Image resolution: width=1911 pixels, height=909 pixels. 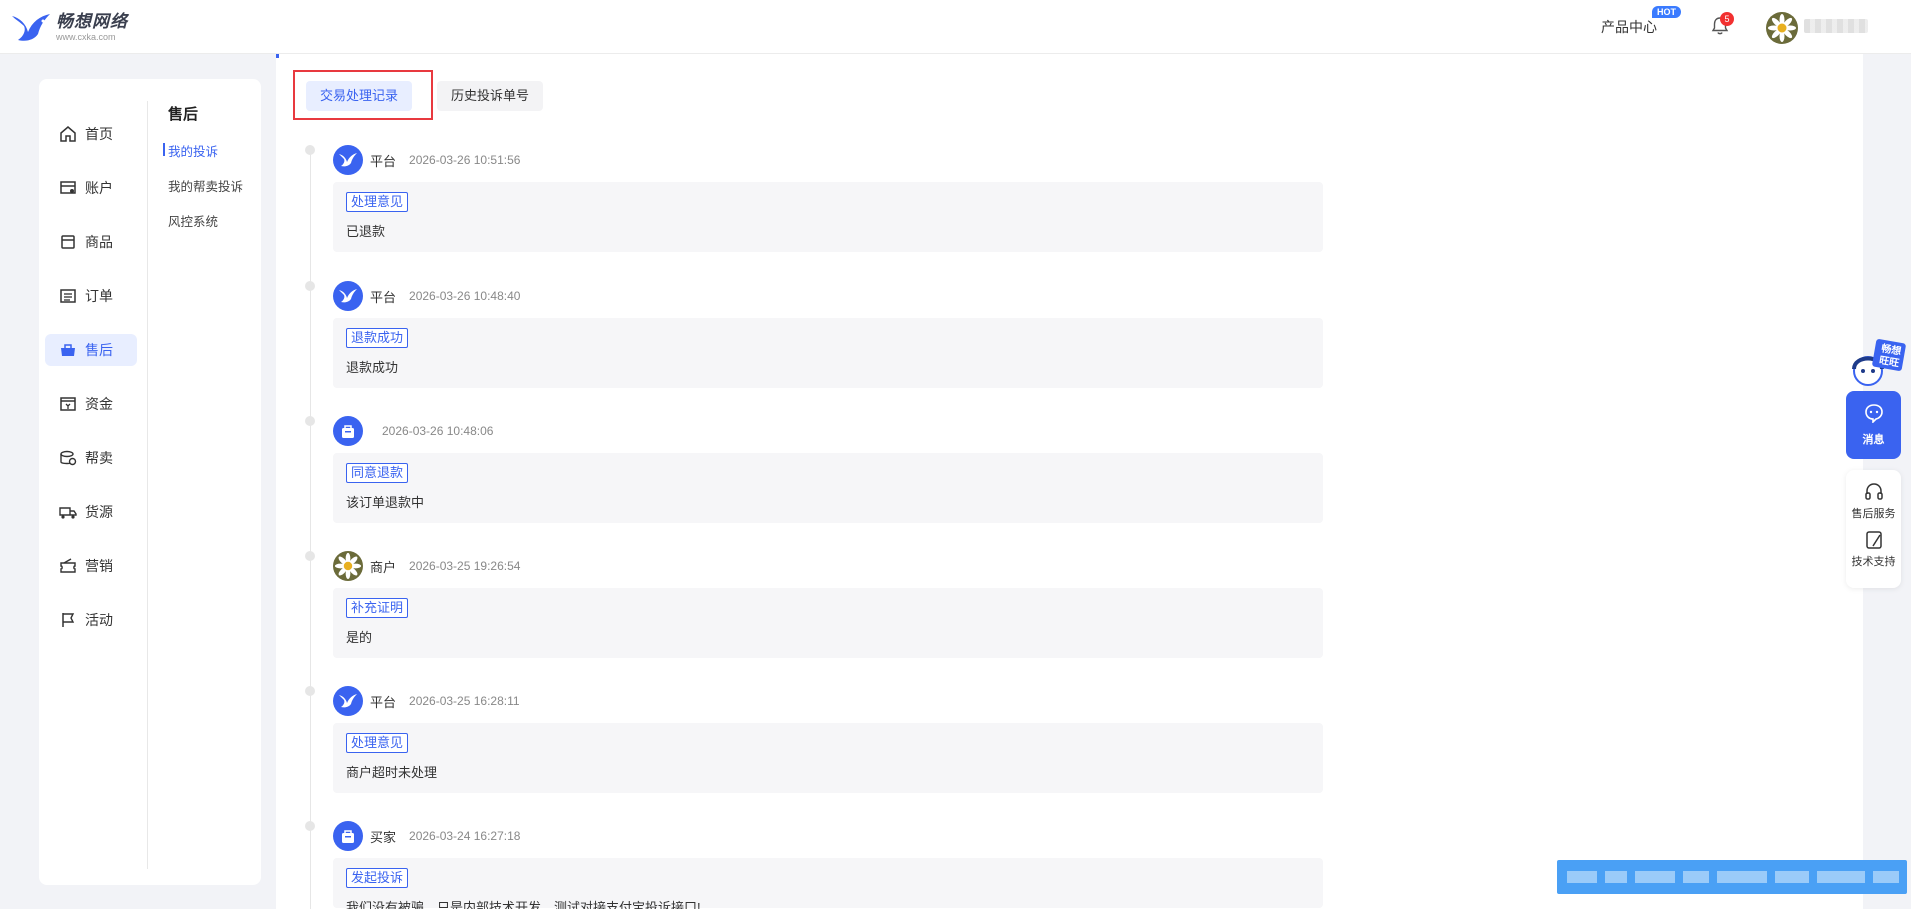 I want to click on submenu-title: 售后, so click(x=183, y=114).